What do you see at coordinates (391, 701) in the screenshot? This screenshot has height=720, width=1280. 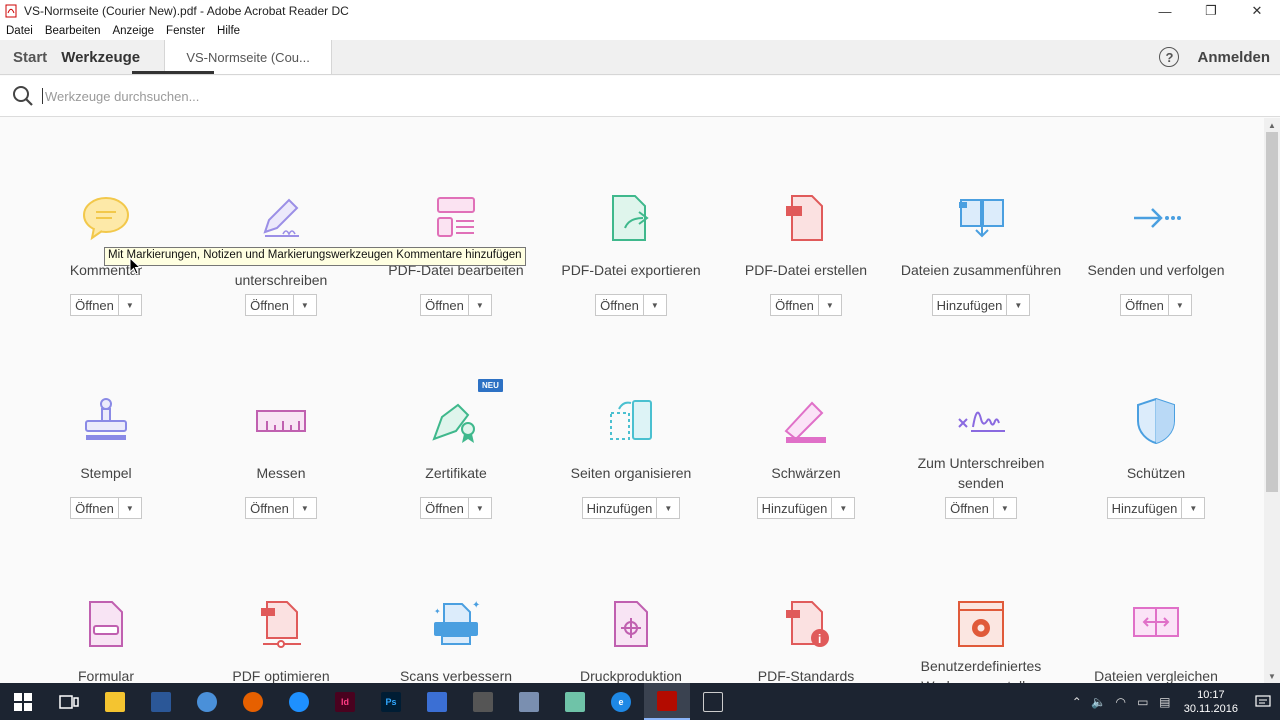 I see `photoshop-icon: Ps` at bounding box center [391, 701].